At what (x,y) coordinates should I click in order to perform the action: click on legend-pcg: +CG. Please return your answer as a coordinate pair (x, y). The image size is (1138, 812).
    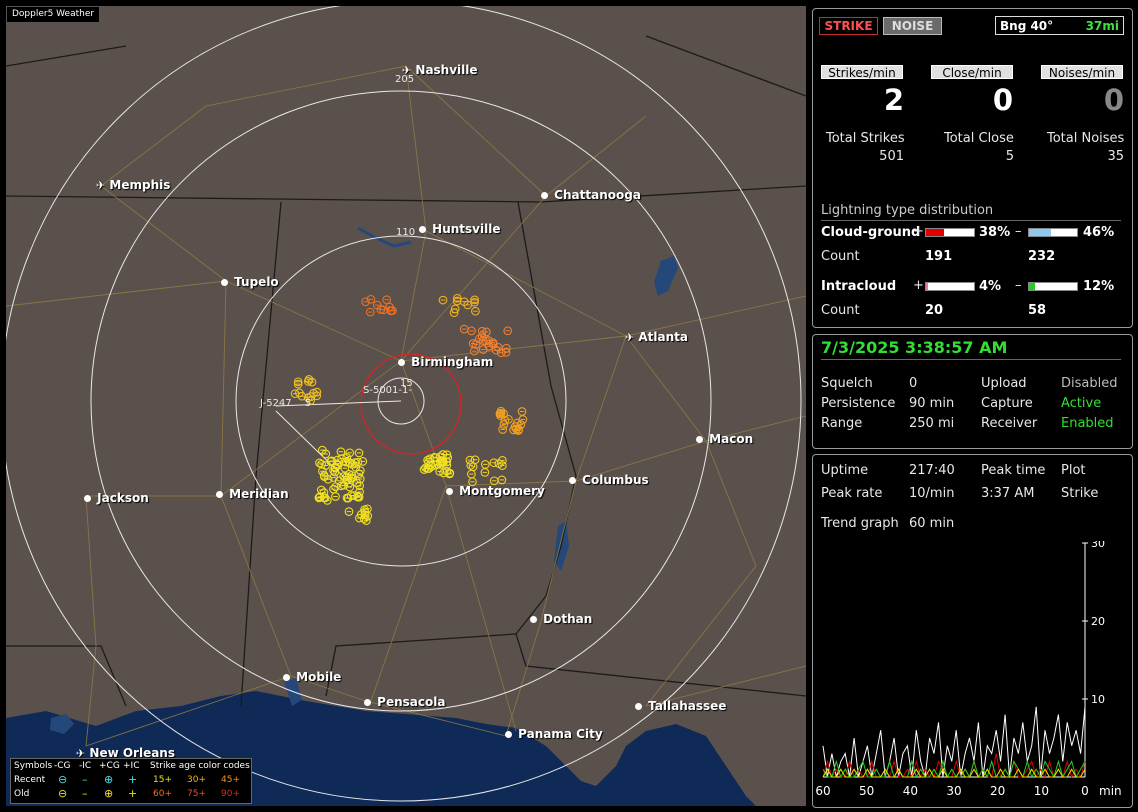
    Looking at the image, I should click on (109, 766).